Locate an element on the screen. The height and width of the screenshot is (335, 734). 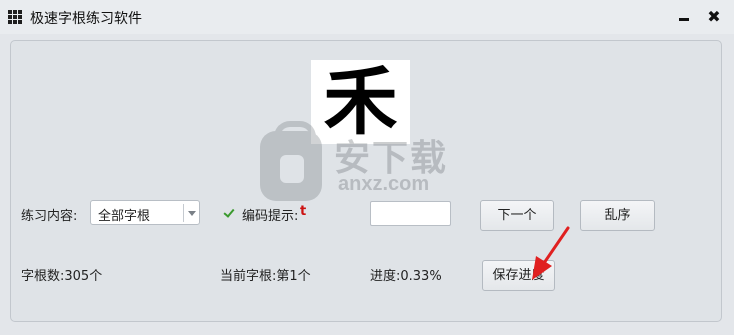
hint-label: 编码提示: is located at coordinates (270, 216).